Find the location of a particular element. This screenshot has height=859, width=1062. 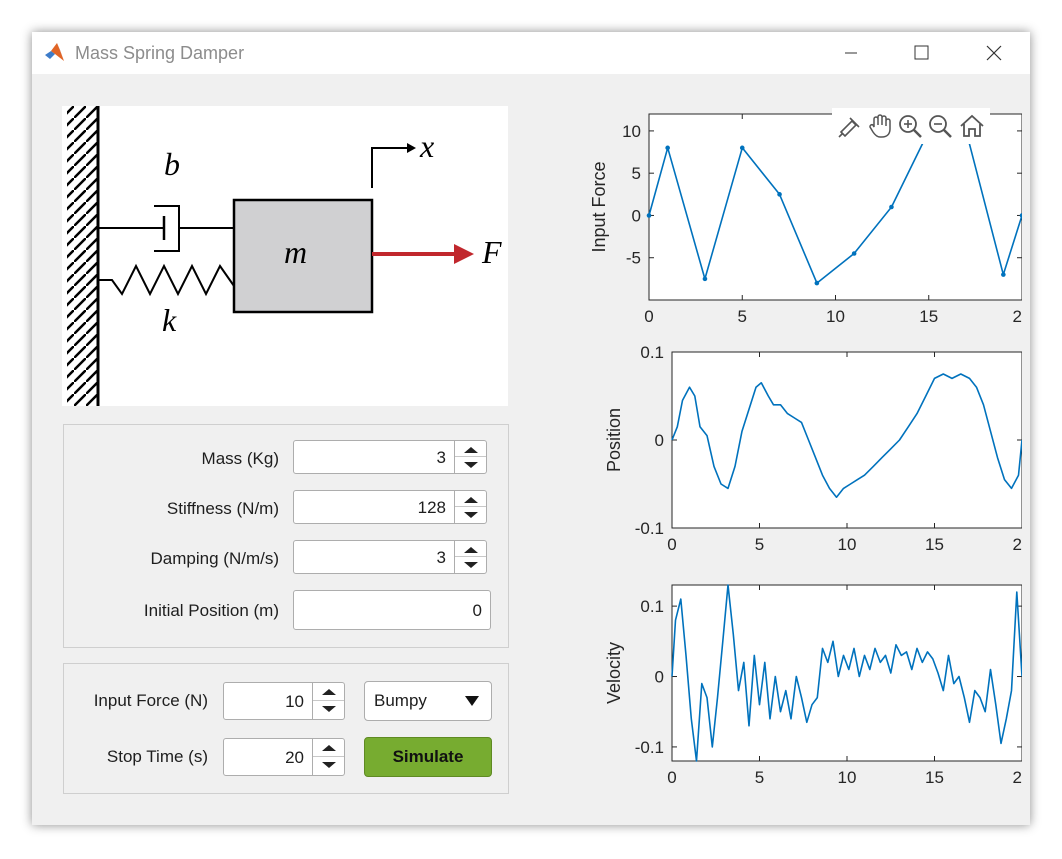

initial-position-field: 0 is located at coordinates (392, 610).